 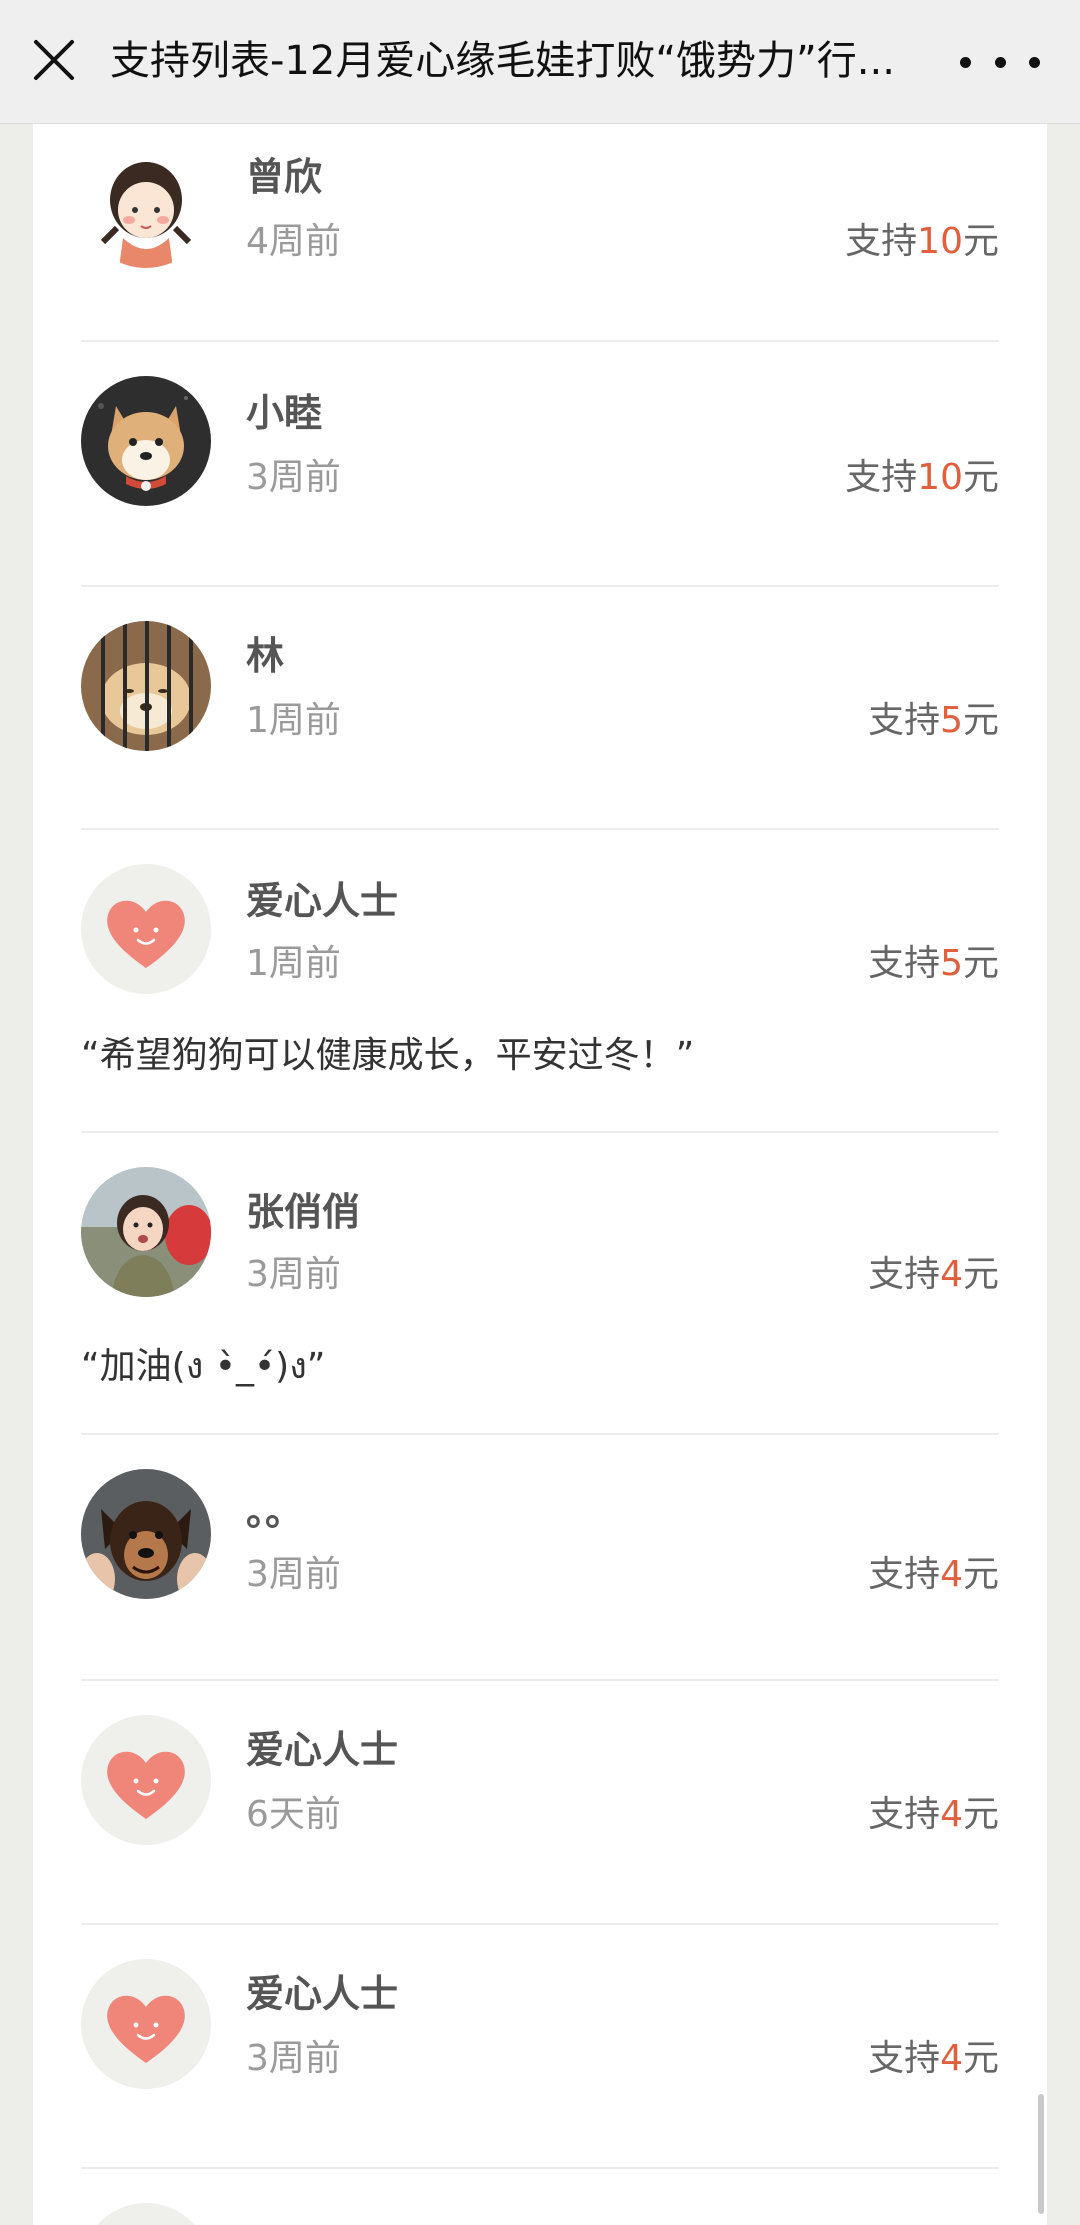 I want to click on supporter-row, so click(x=540, y=2197).